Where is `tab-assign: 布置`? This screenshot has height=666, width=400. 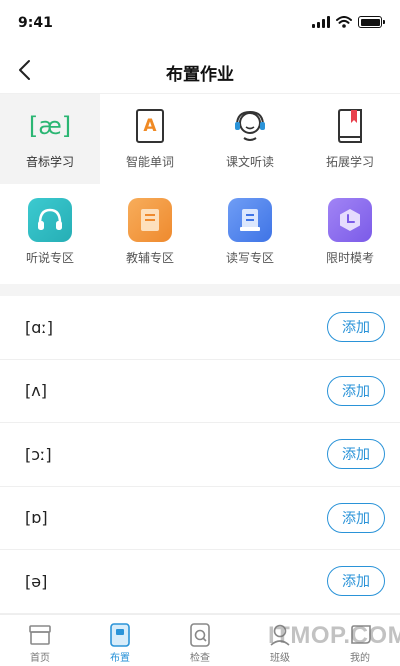
tab-assign: 布置 is located at coordinates (120, 640).